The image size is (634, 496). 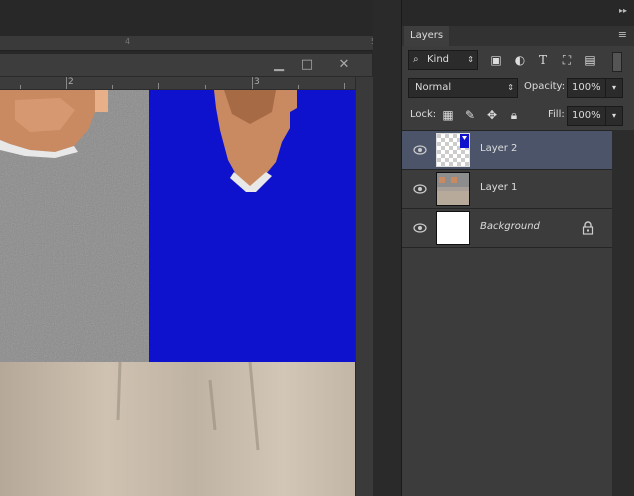 What do you see at coordinates (498, 148) in the screenshot?
I see `layer-name: Layer 2` at bounding box center [498, 148].